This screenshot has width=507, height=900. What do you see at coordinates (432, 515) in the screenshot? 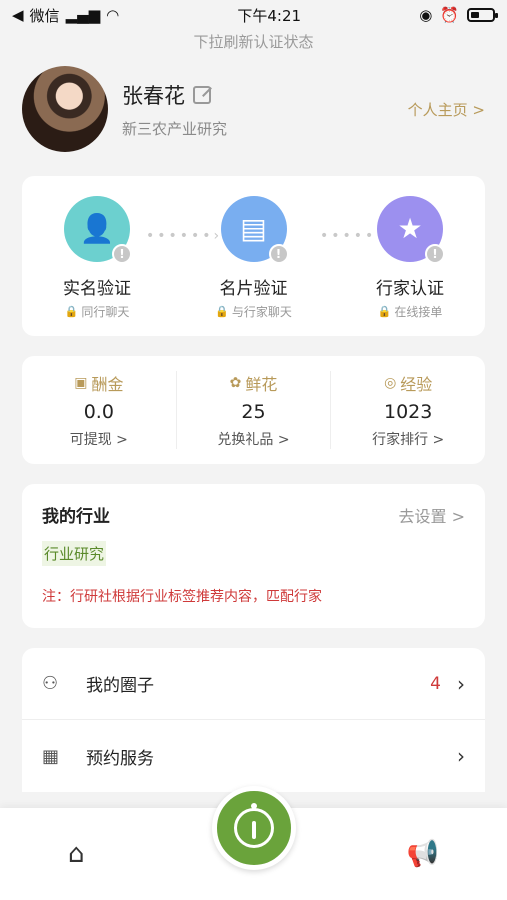
I see `industry-settings-link: 去设置 >` at bounding box center [432, 515].